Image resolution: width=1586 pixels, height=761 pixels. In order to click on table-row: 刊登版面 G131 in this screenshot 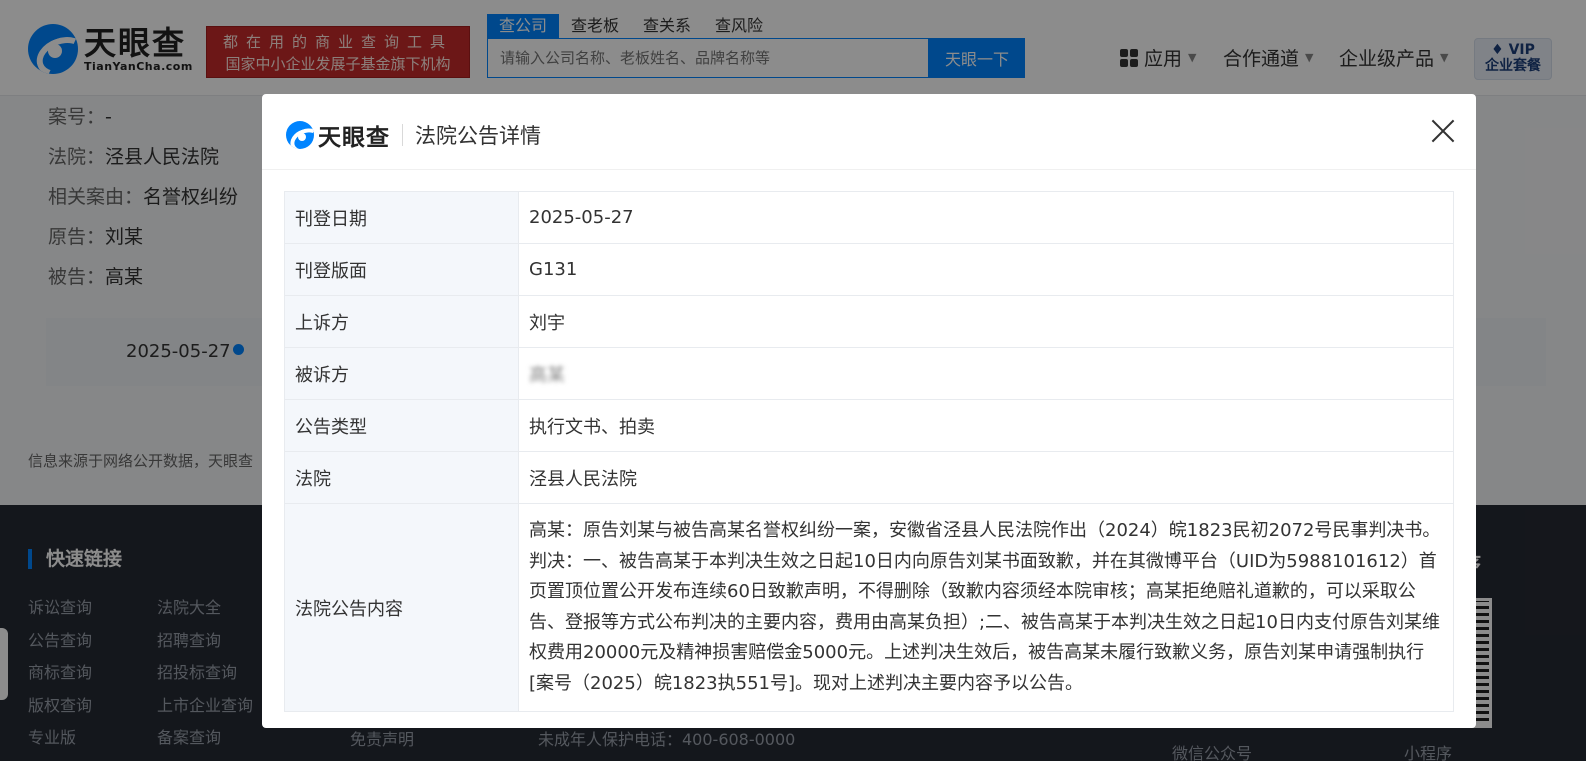, I will do `click(869, 269)`.